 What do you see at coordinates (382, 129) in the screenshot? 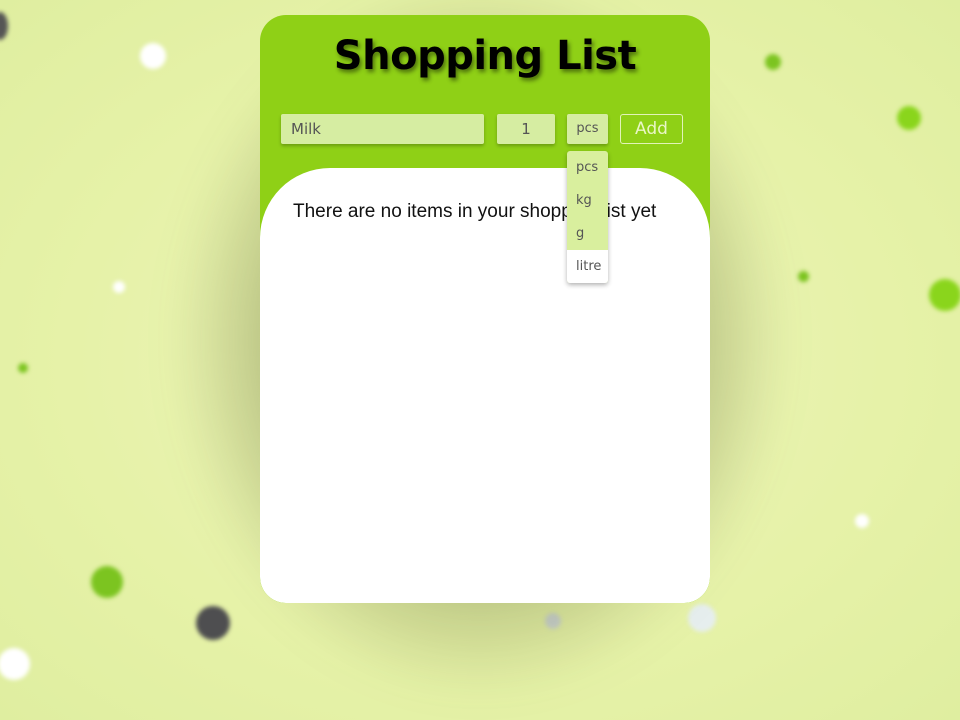
I see `item-name-input: Milk` at bounding box center [382, 129].